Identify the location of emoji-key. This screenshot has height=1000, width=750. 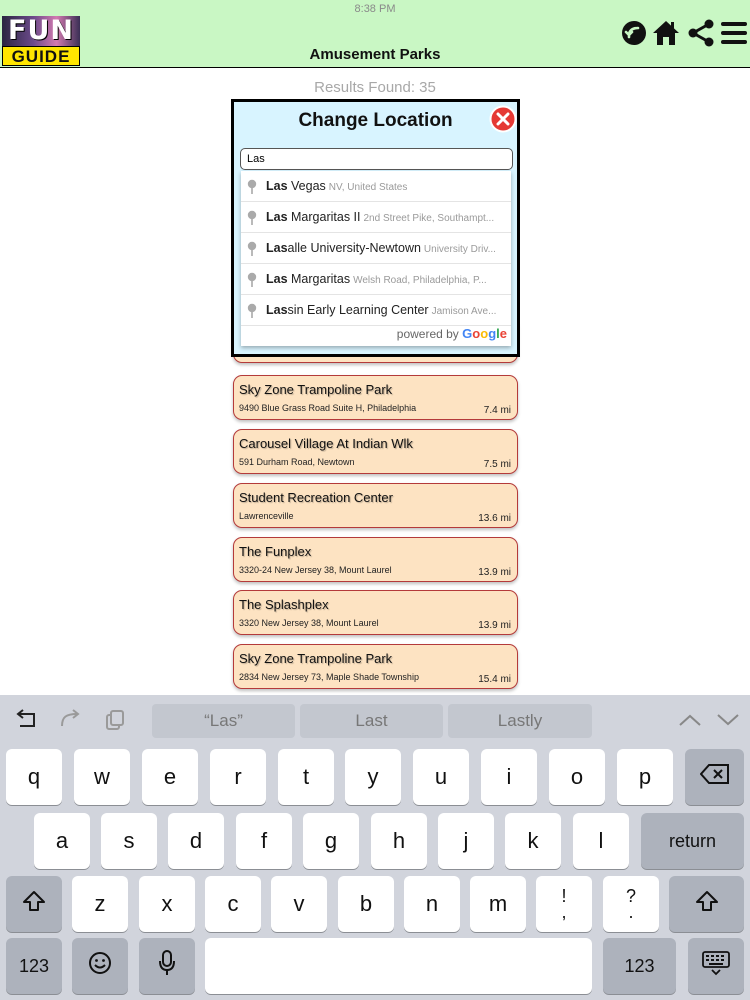
(100, 966).